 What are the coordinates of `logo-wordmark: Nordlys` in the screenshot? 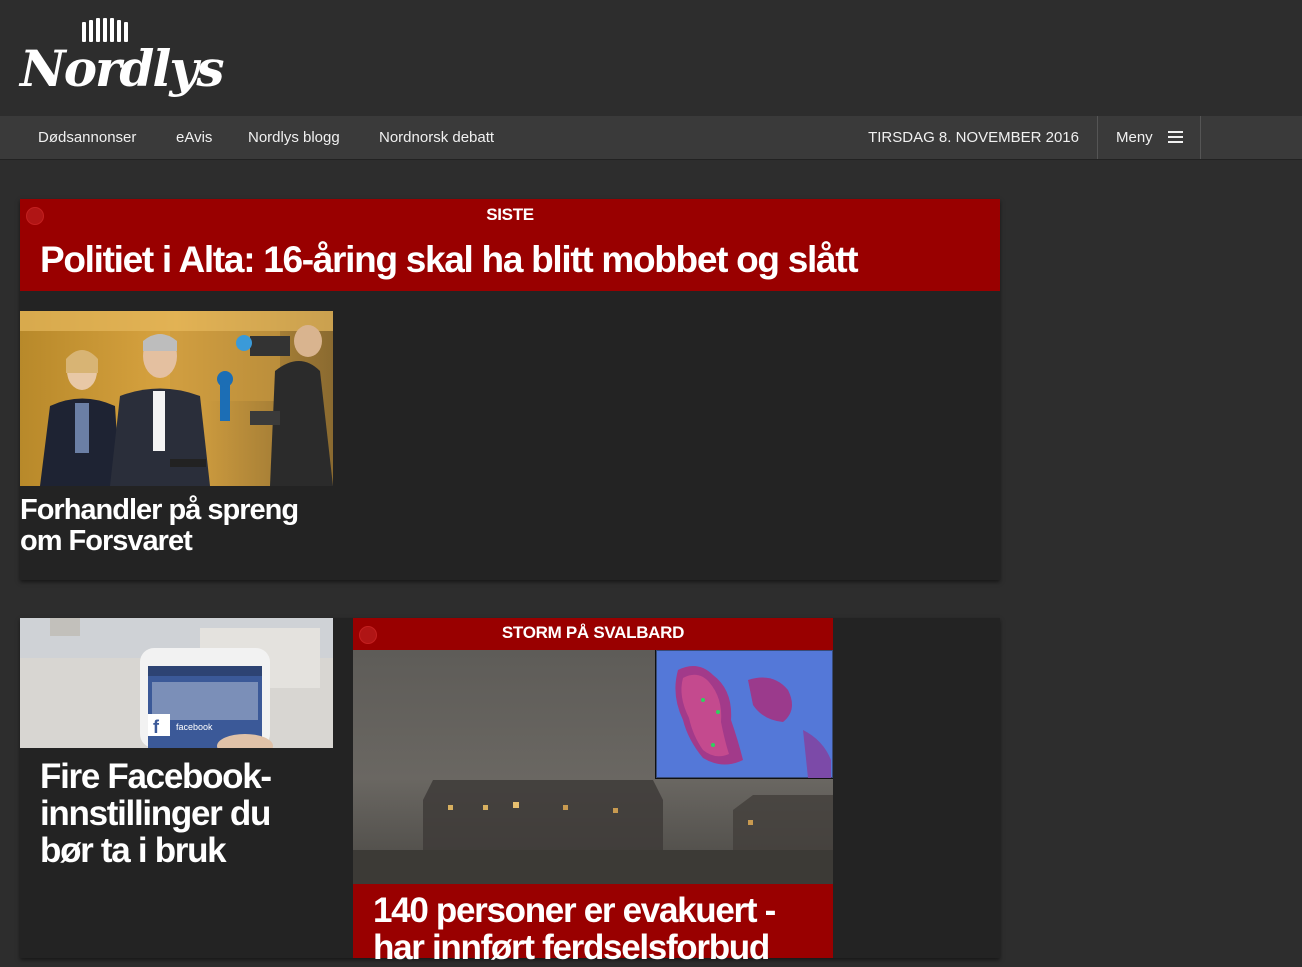 It's located at (122, 68).